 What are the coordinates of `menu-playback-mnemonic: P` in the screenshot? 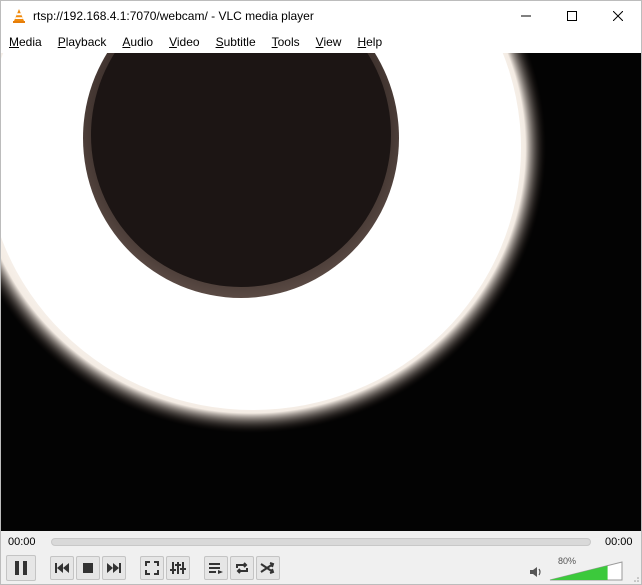 It's located at (61, 42).